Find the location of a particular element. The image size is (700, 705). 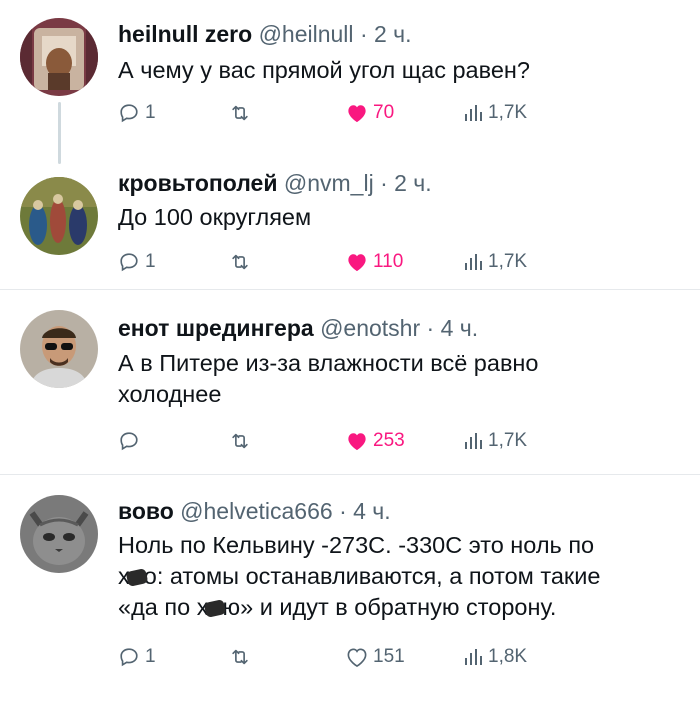

tweet-header: кровьтополей @nvm_lj · 2 ч. is located at coordinates (275, 183).